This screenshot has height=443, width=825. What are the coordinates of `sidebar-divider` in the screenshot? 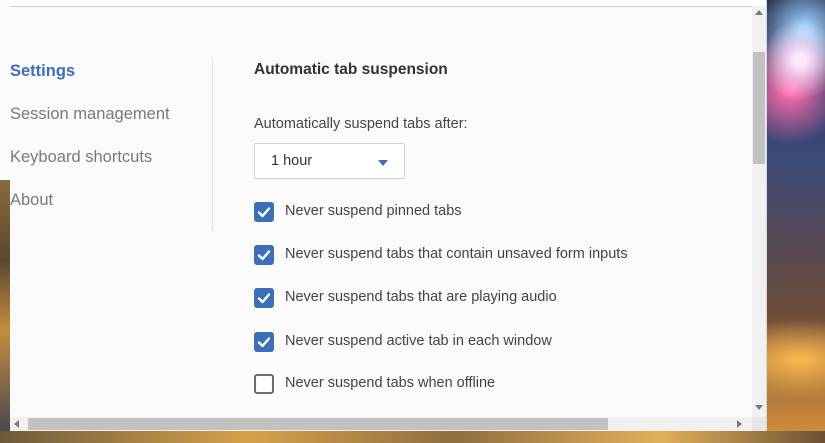 It's located at (212, 144).